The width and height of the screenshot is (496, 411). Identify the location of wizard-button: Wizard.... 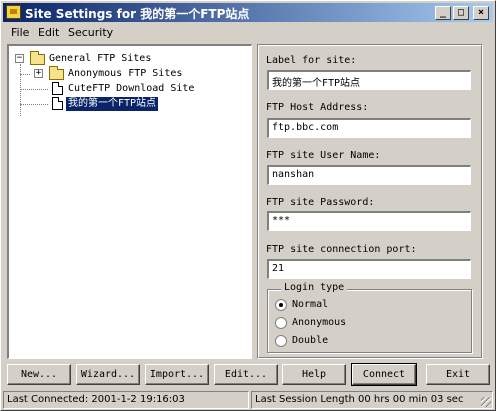
(108, 374).